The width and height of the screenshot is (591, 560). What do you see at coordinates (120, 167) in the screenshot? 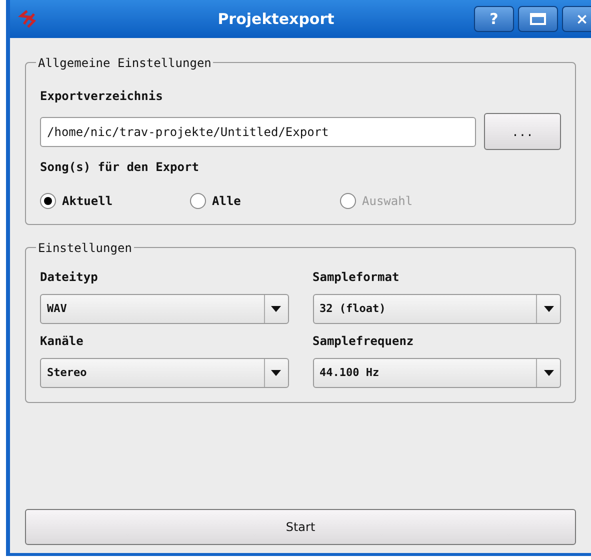
I see `field-label: Song(s) für den Export` at bounding box center [120, 167].